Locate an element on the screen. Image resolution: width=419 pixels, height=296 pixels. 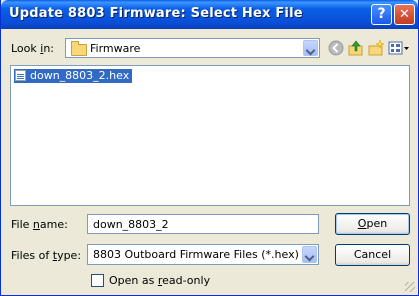
look-in-label: Look in: is located at coordinates (33, 48).